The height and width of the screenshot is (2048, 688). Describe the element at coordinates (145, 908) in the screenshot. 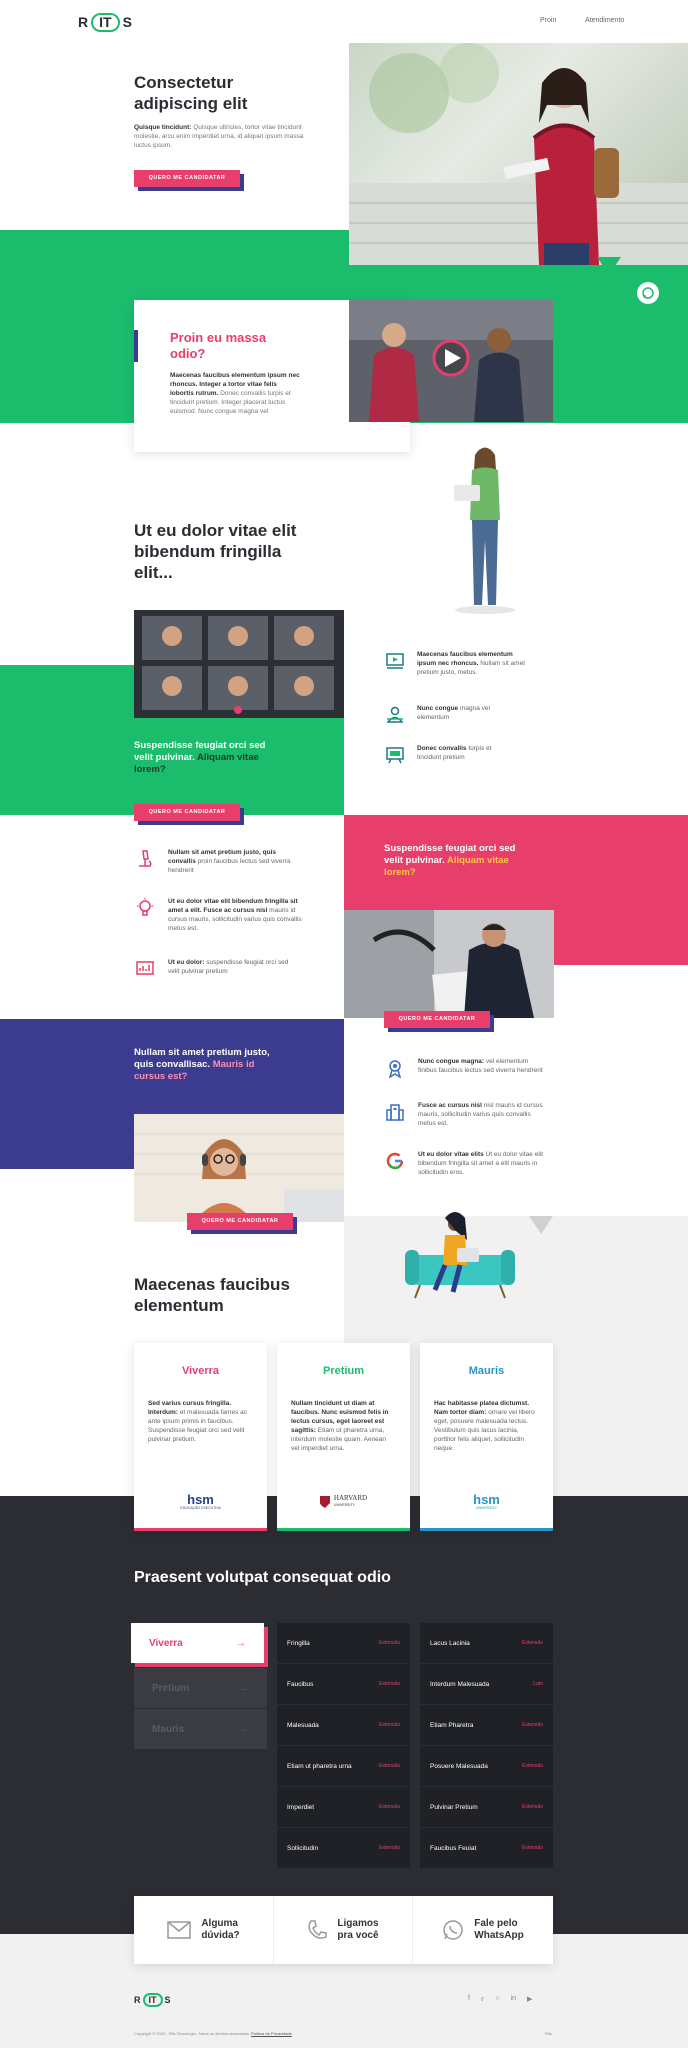

I see `lightbulb-icon` at that location.